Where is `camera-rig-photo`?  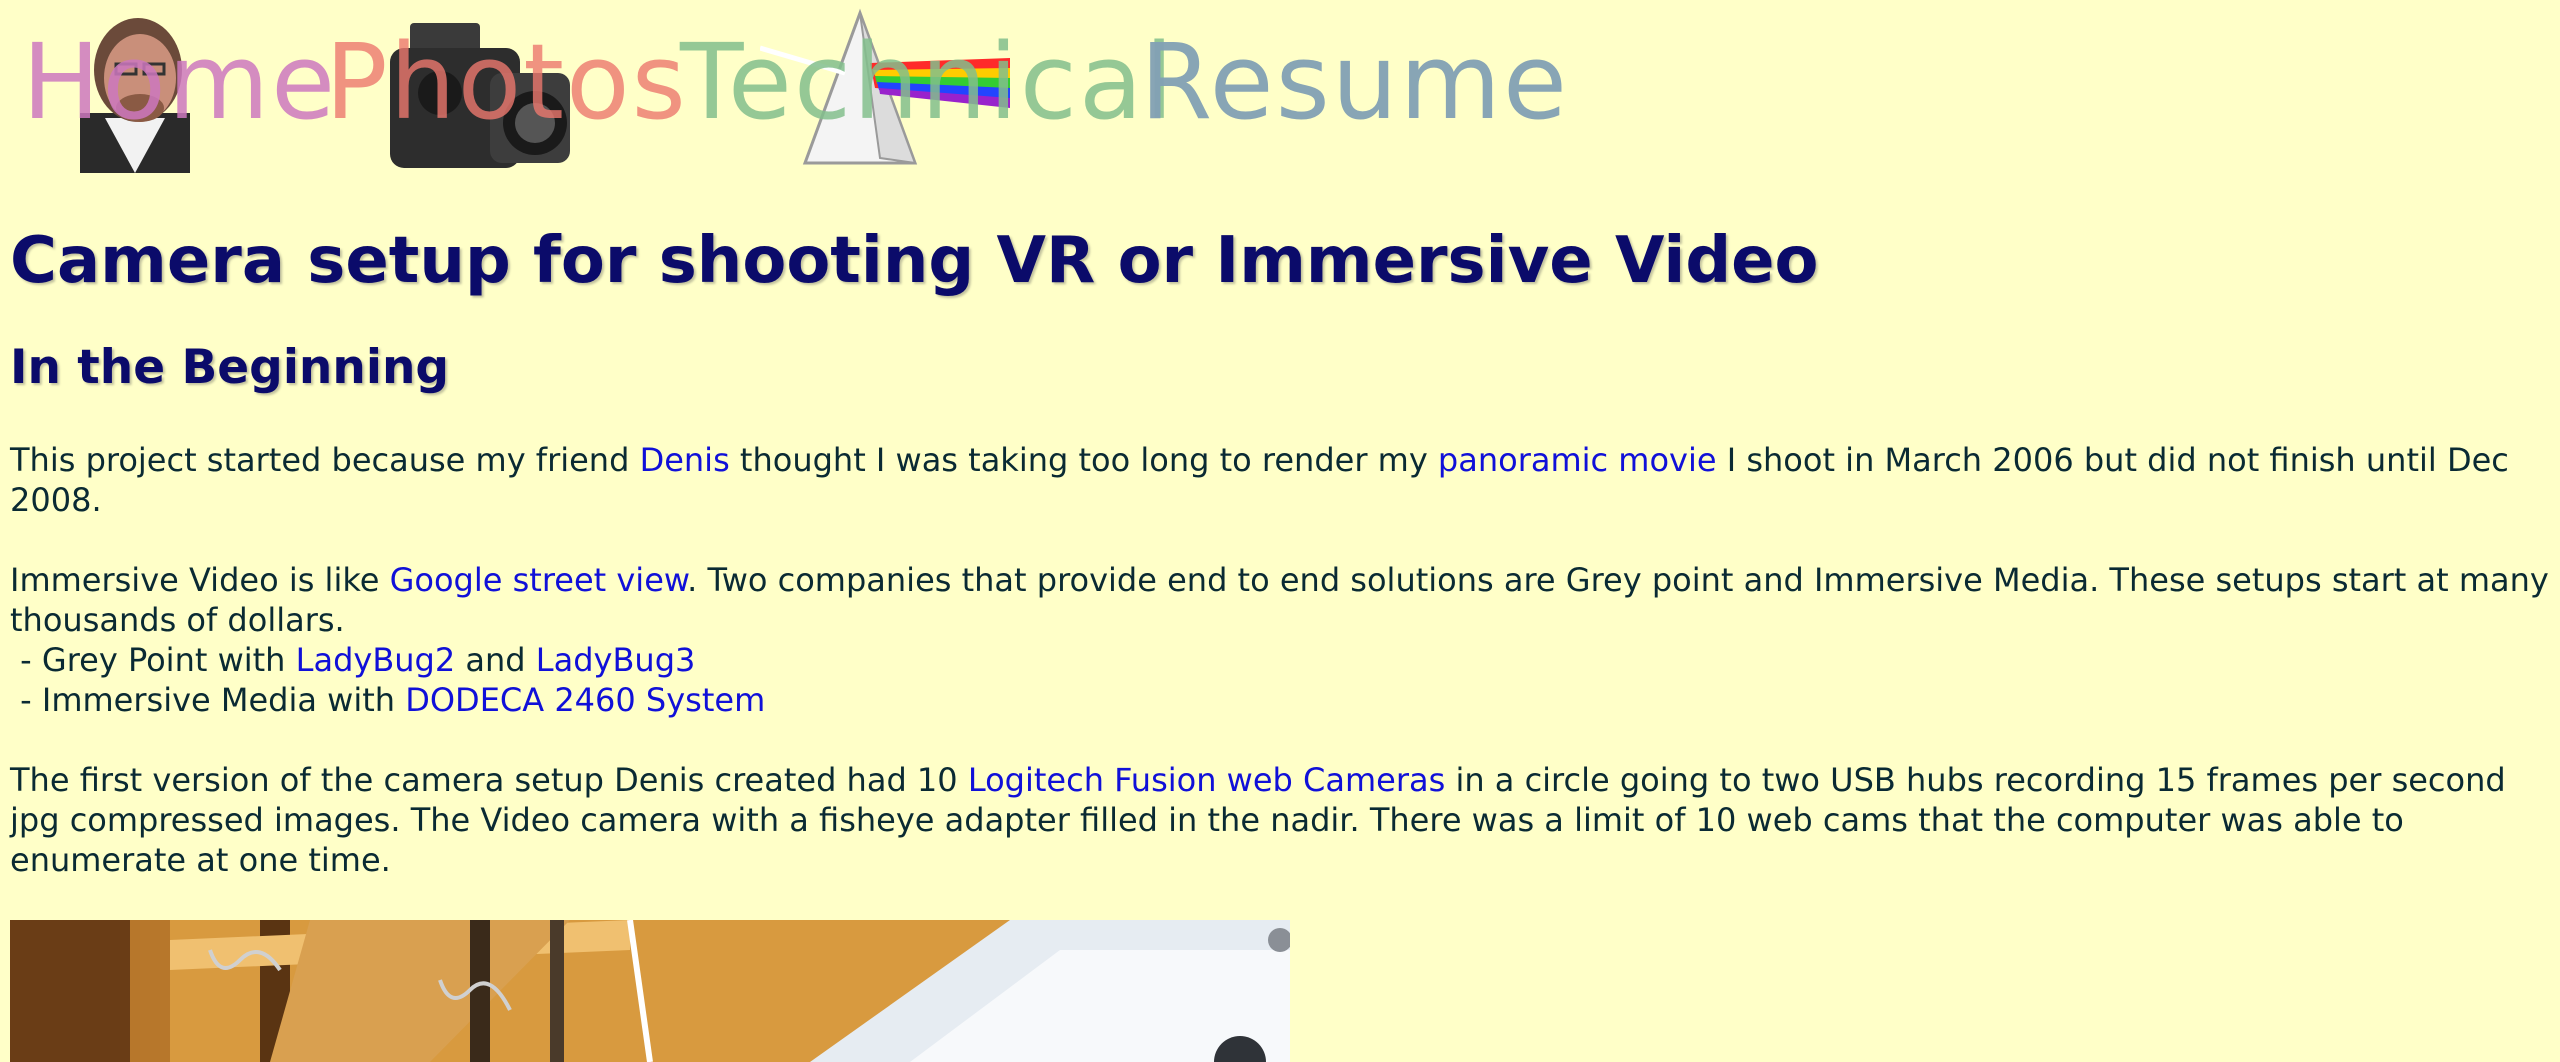 camera-rig-photo is located at coordinates (650, 991).